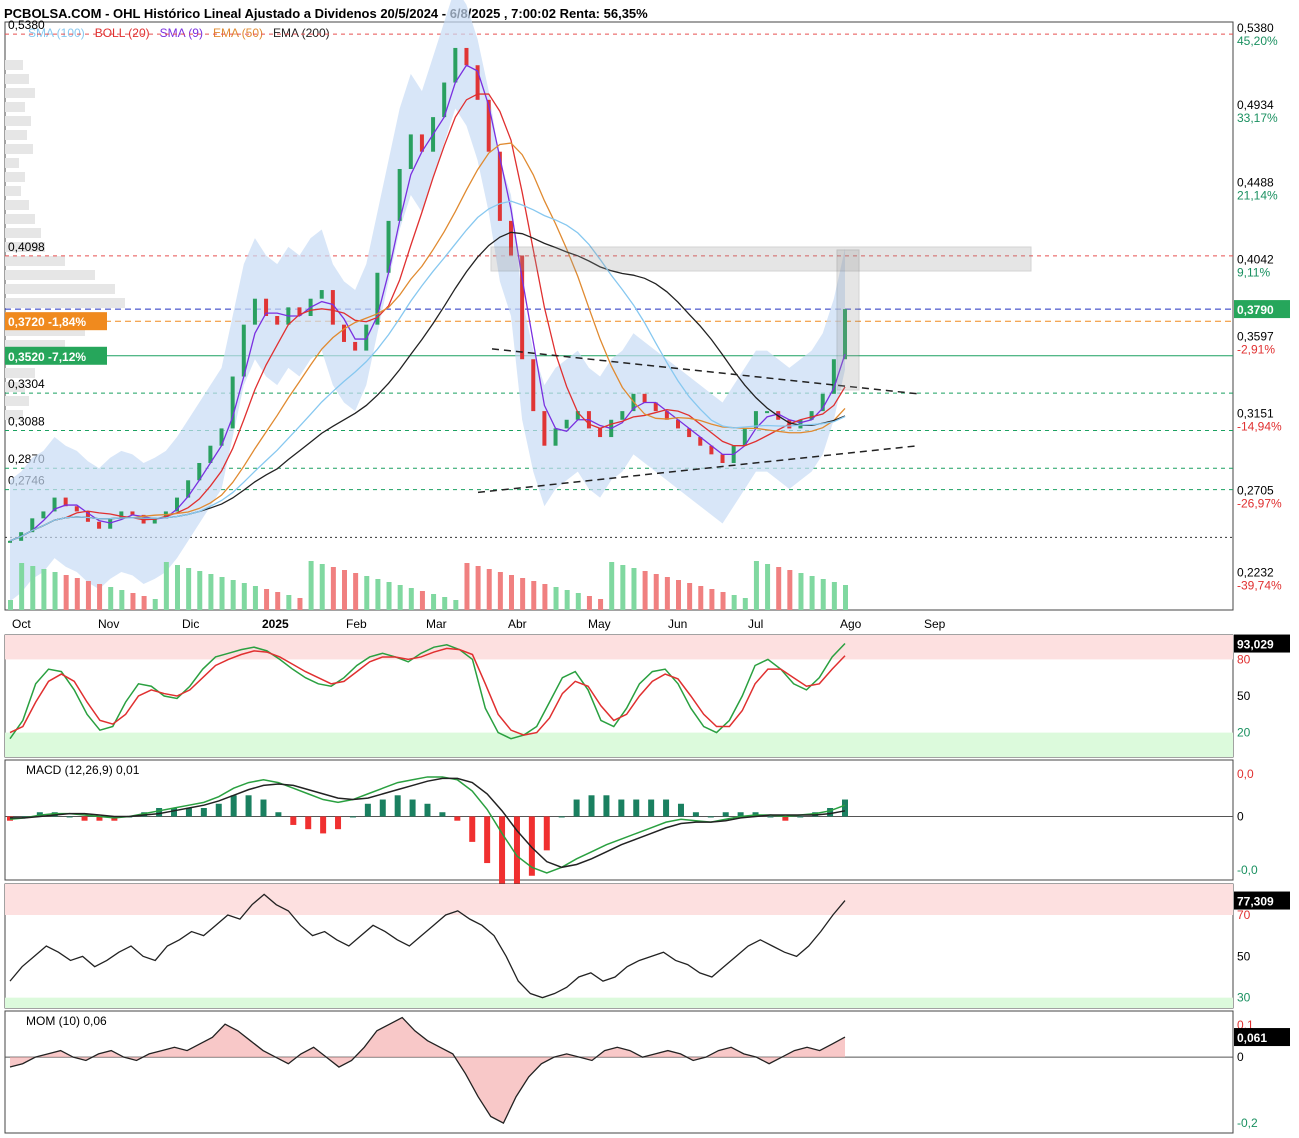 This screenshot has width=1299, height=1138. Describe the element at coordinates (1244, 696) in the screenshot. I see `level-label: 50` at that location.